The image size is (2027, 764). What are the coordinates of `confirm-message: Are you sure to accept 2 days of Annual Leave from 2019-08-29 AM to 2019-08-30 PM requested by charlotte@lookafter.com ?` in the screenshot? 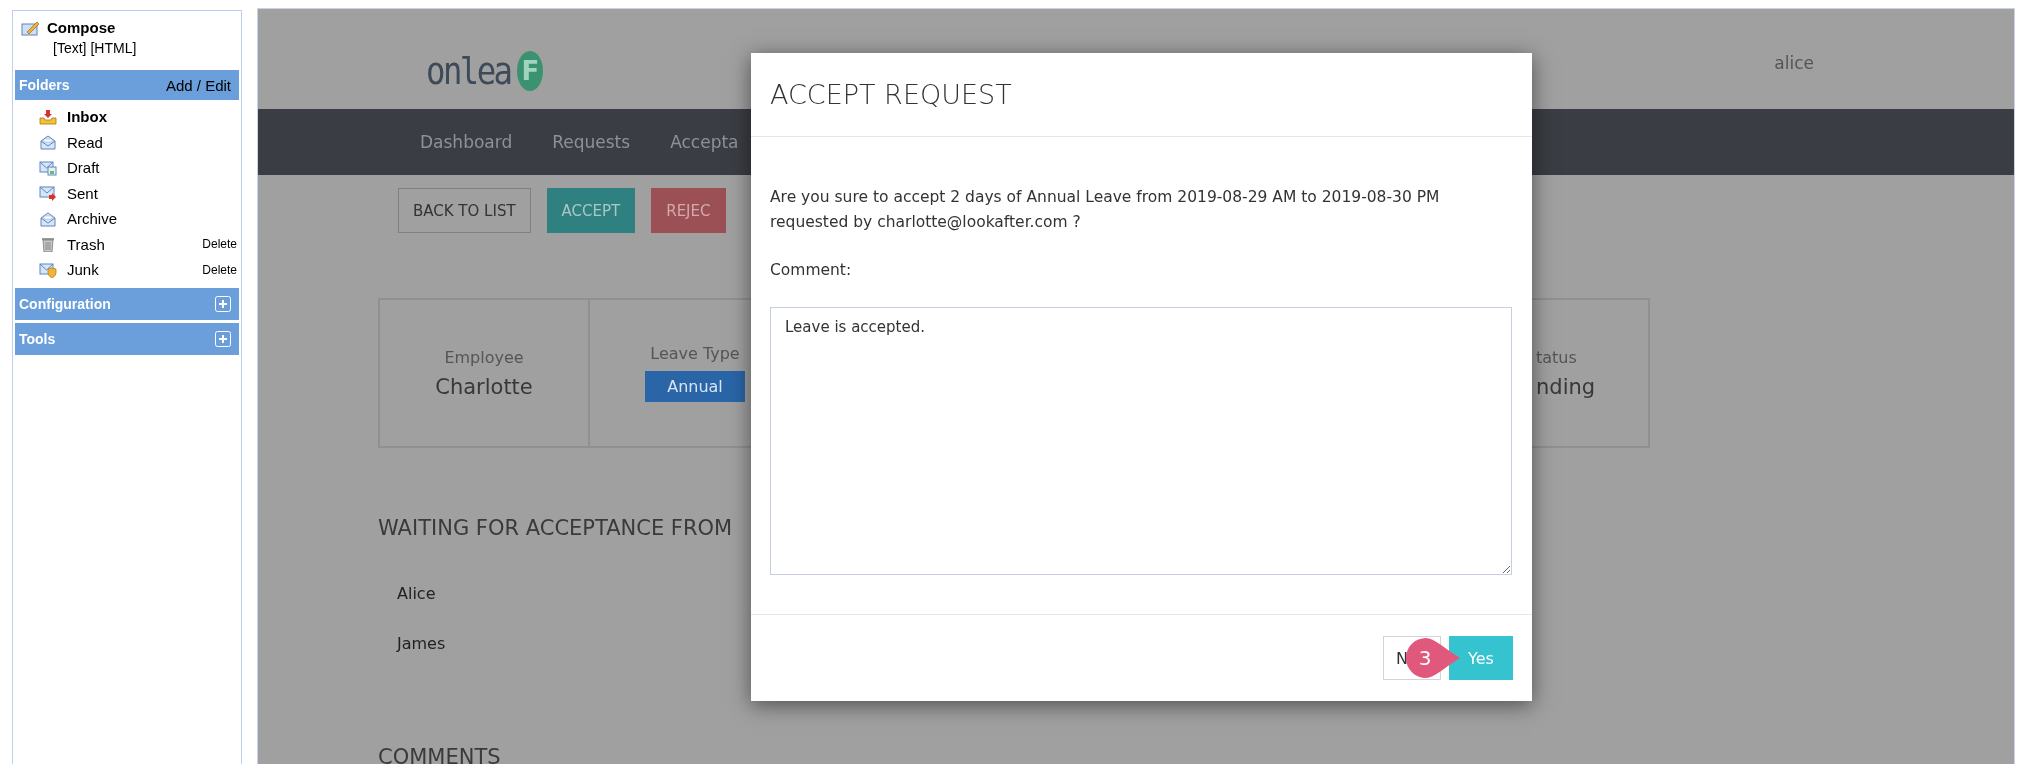 It's located at (1105, 210).